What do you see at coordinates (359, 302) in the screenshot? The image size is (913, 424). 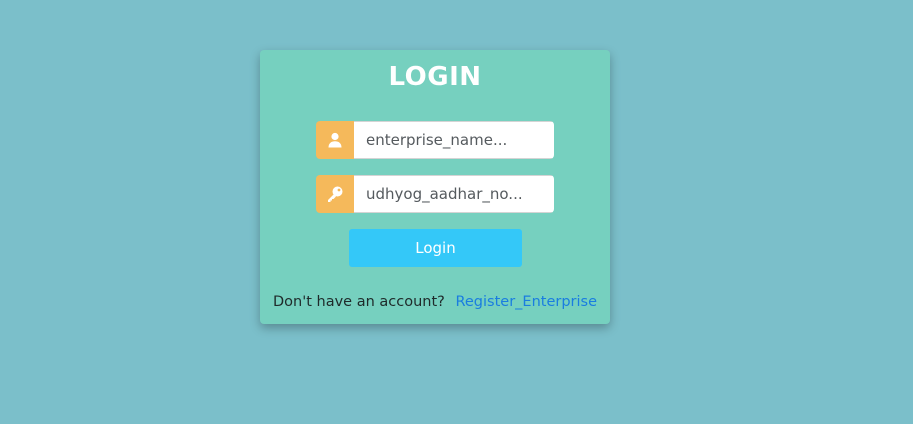 I see `register-prompt-text: Don't have an account?` at bounding box center [359, 302].